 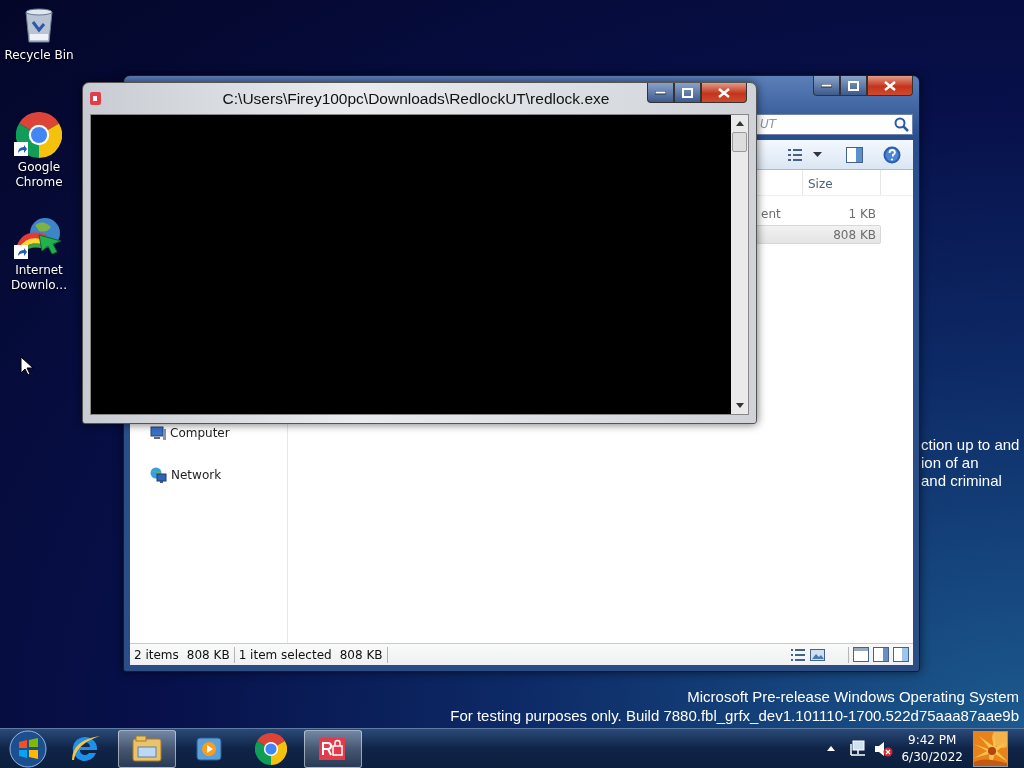 What do you see at coordinates (28, 748) in the screenshot?
I see `start-button` at bounding box center [28, 748].